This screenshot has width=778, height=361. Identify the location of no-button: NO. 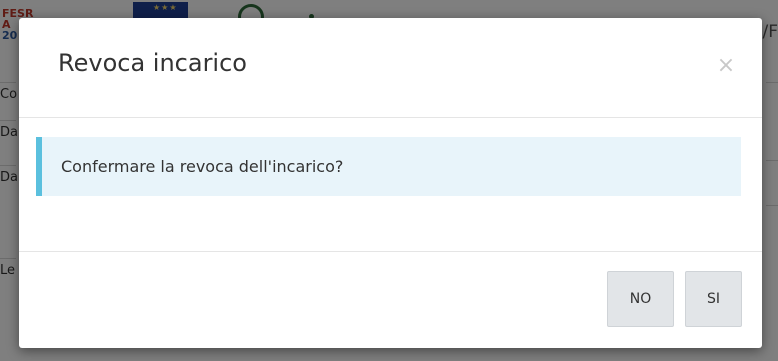
(640, 299).